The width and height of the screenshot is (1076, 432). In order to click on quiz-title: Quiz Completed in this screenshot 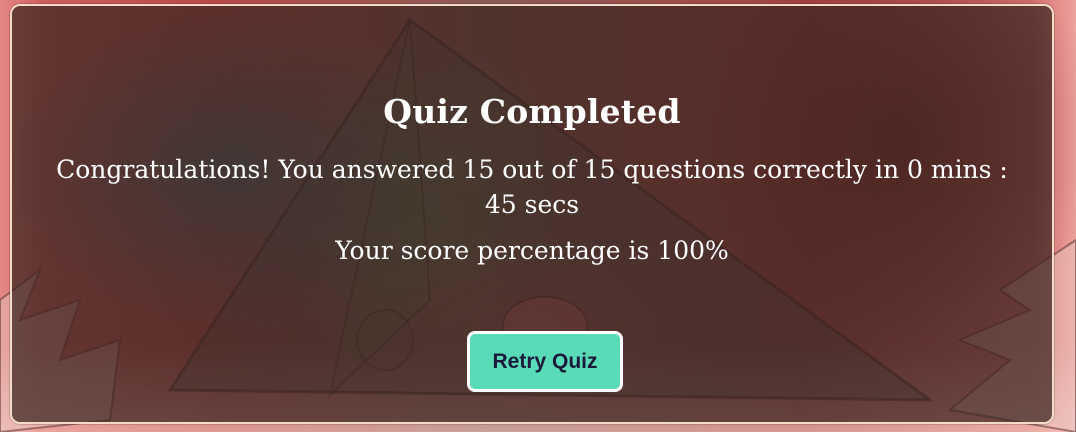, I will do `click(532, 111)`.